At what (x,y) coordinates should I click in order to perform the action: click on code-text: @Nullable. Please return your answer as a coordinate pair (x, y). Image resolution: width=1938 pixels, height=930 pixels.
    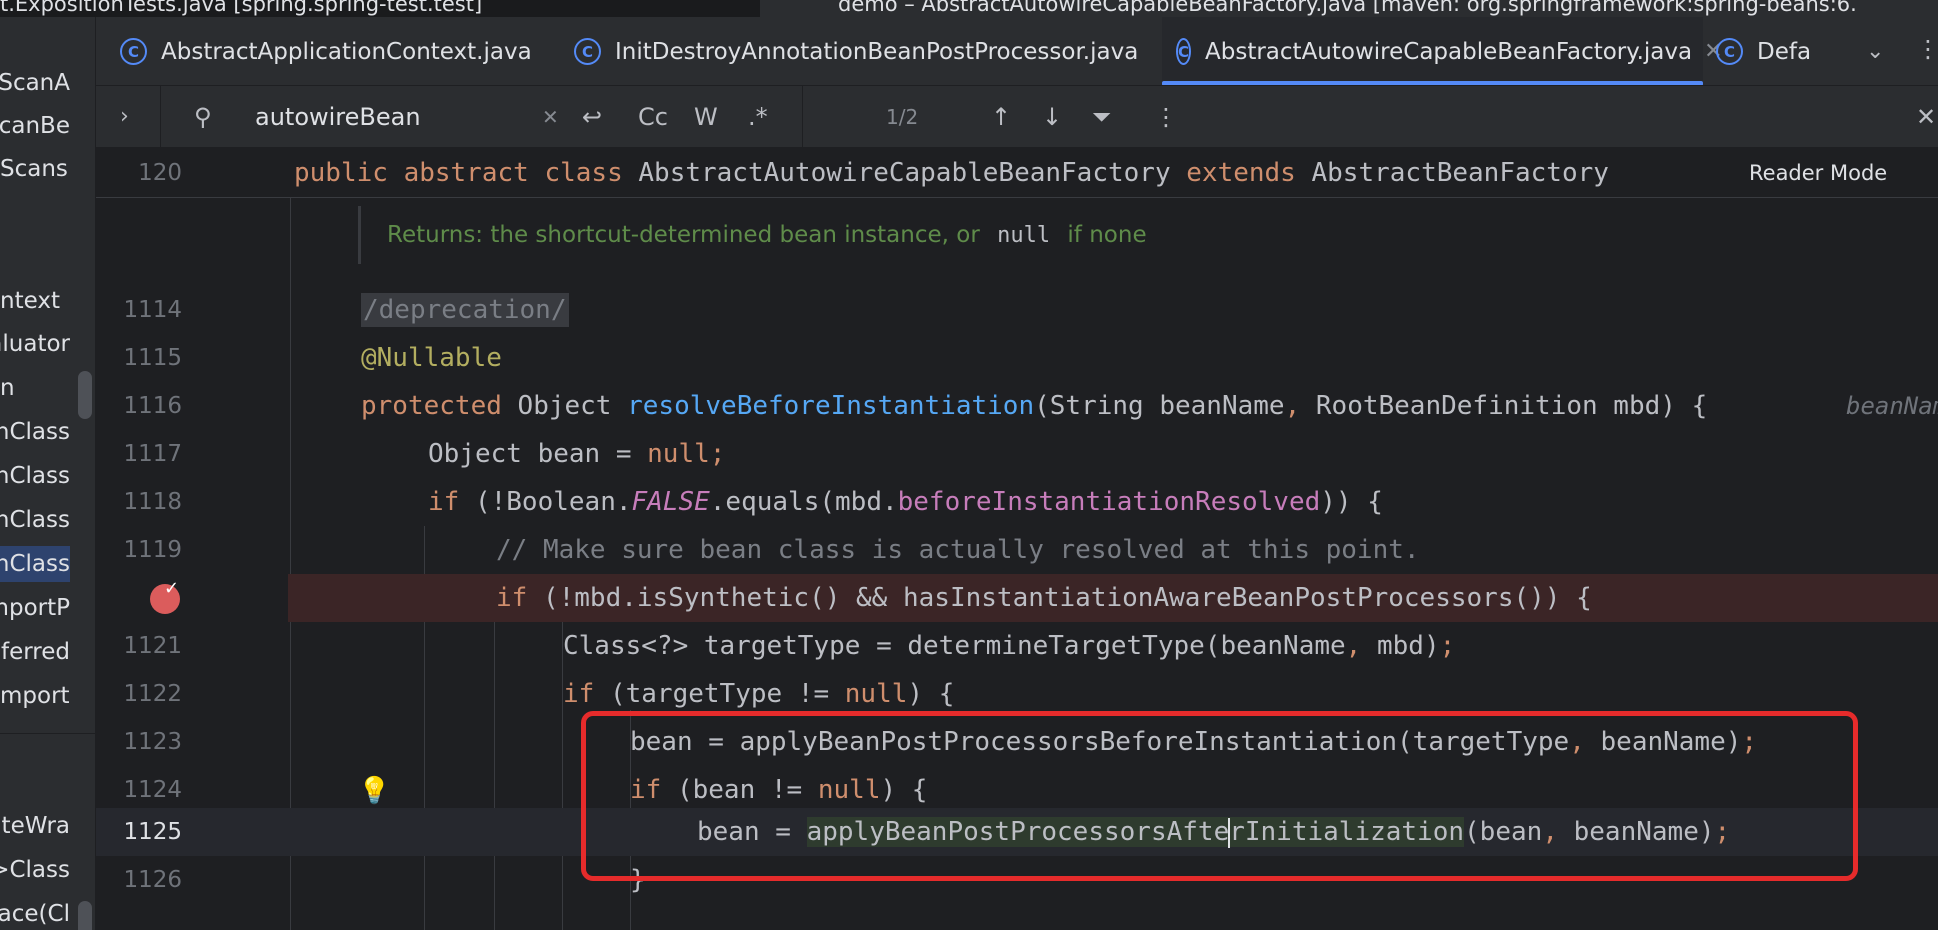
    Looking at the image, I should click on (431, 358).